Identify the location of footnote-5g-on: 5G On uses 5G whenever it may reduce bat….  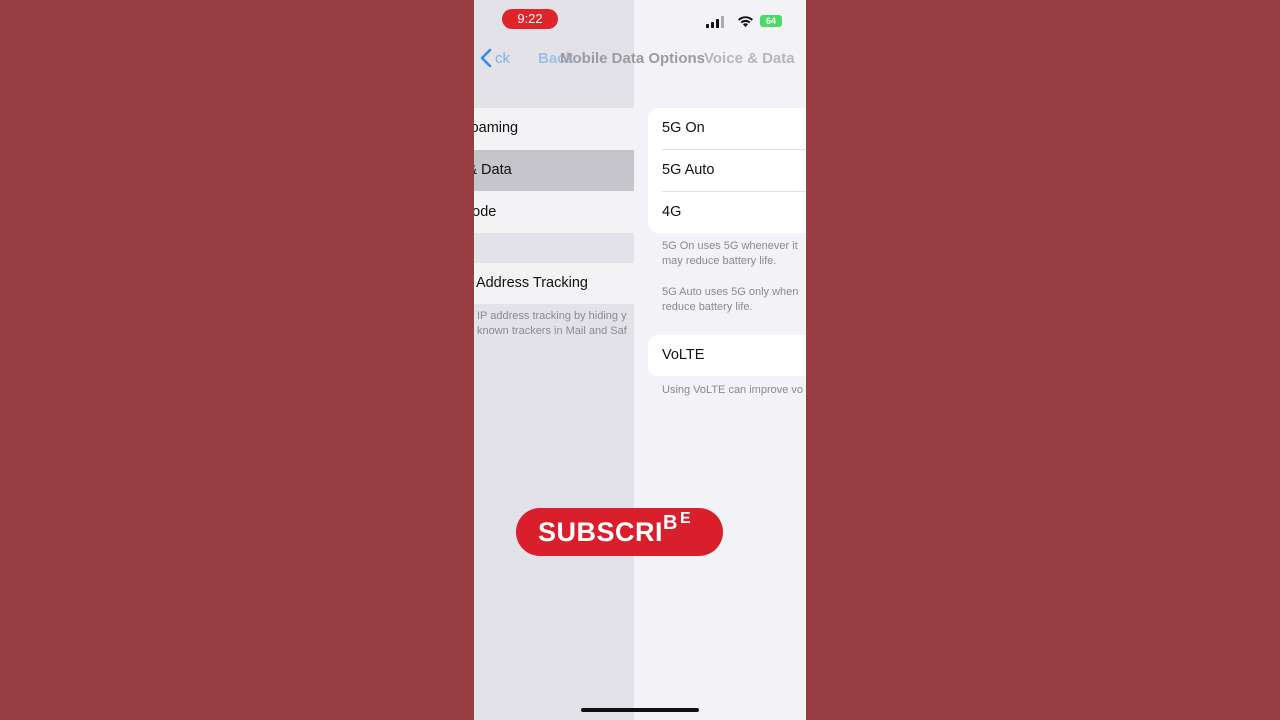
(734, 254).